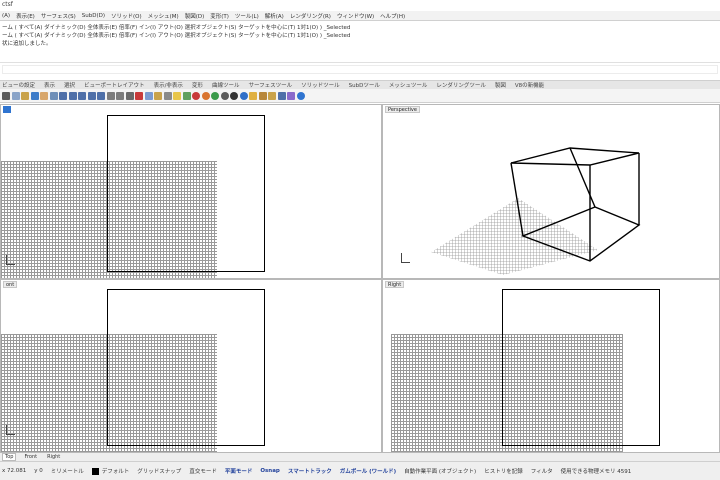  What do you see at coordinates (159, 471) in the screenshot?
I see `grid-snap-toggle: グリッドスナップ` at bounding box center [159, 471].